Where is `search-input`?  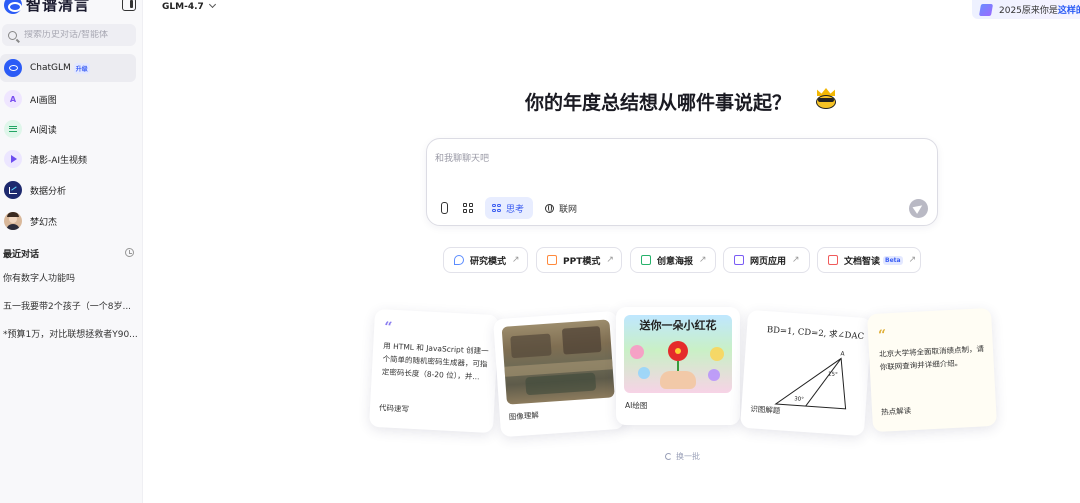
search-input is located at coordinates (79, 35).